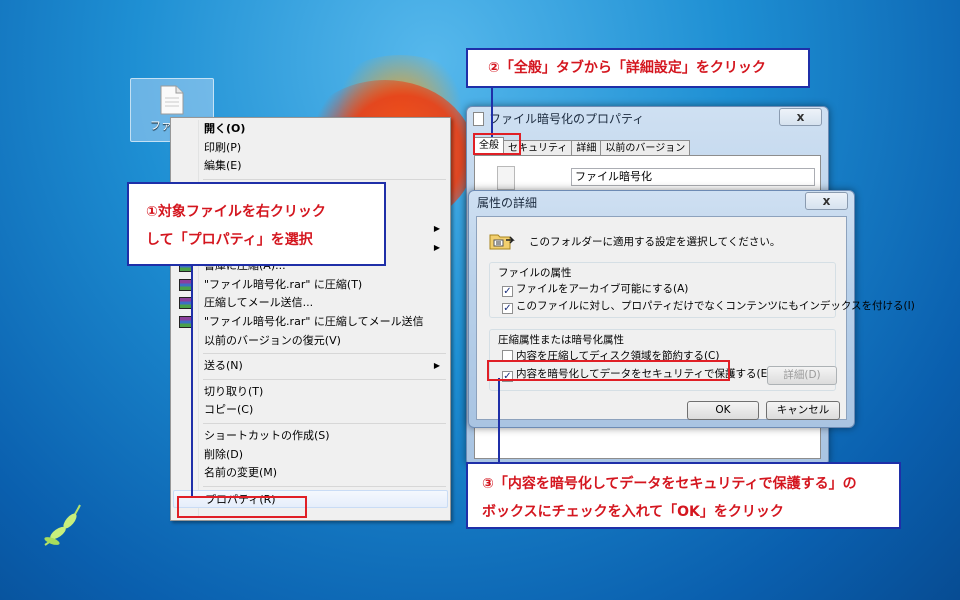 Image resolution: width=960 pixels, height=600 pixels. What do you see at coordinates (310, 148) in the screenshot?
I see `menu-item-print: 印刷(P)` at bounding box center [310, 148].